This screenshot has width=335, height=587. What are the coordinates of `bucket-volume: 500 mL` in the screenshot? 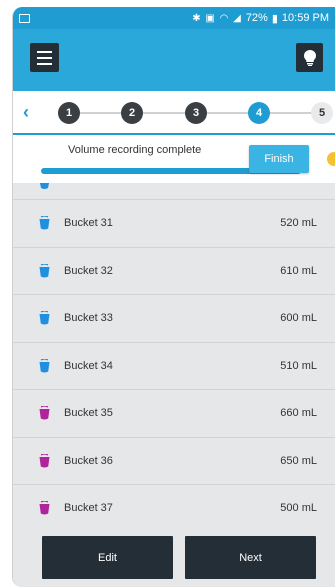 It's located at (298, 508).